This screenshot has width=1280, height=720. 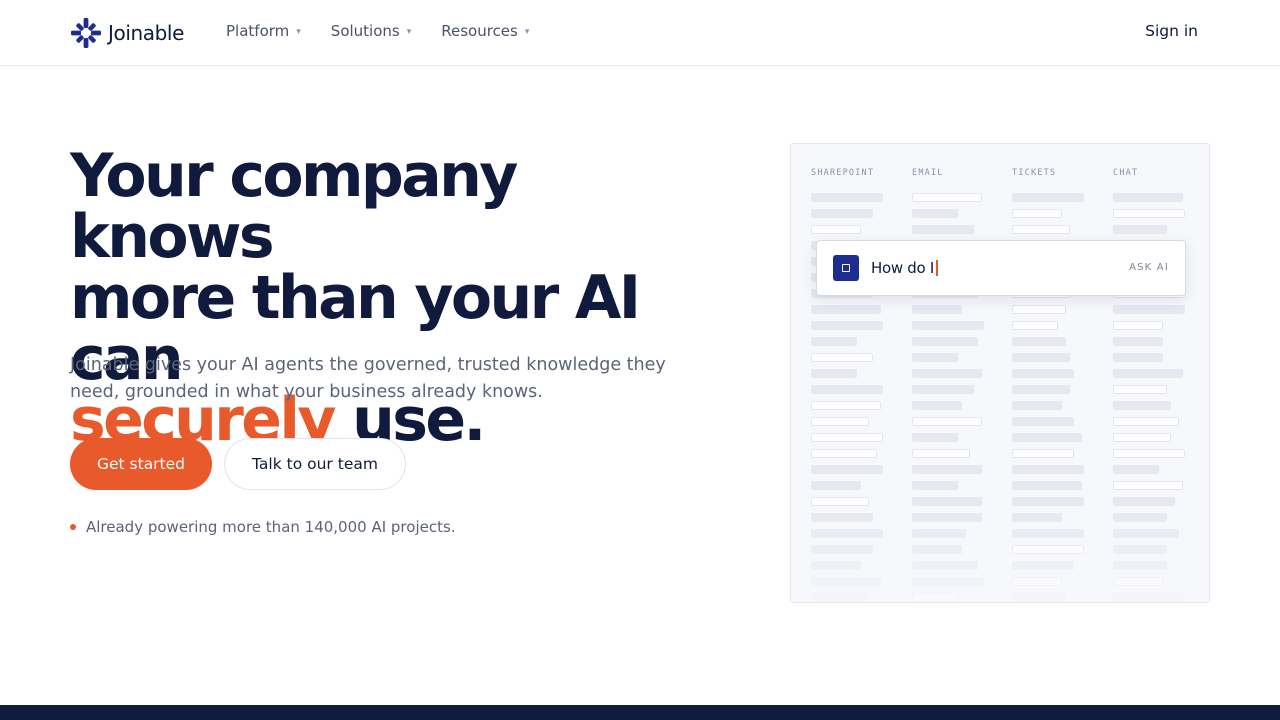 What do you see at coordinates (294, 206) in the screenshot?
I see `headline-line-1: Your company knows` at bounding box center [294, 206].